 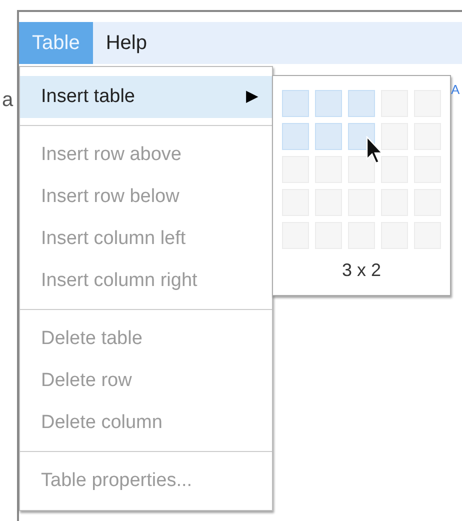 What do you see at coordinates (126, 43) in the screenshot?
I see `menu-bar-item: Help` at bounding box center [126, 43].